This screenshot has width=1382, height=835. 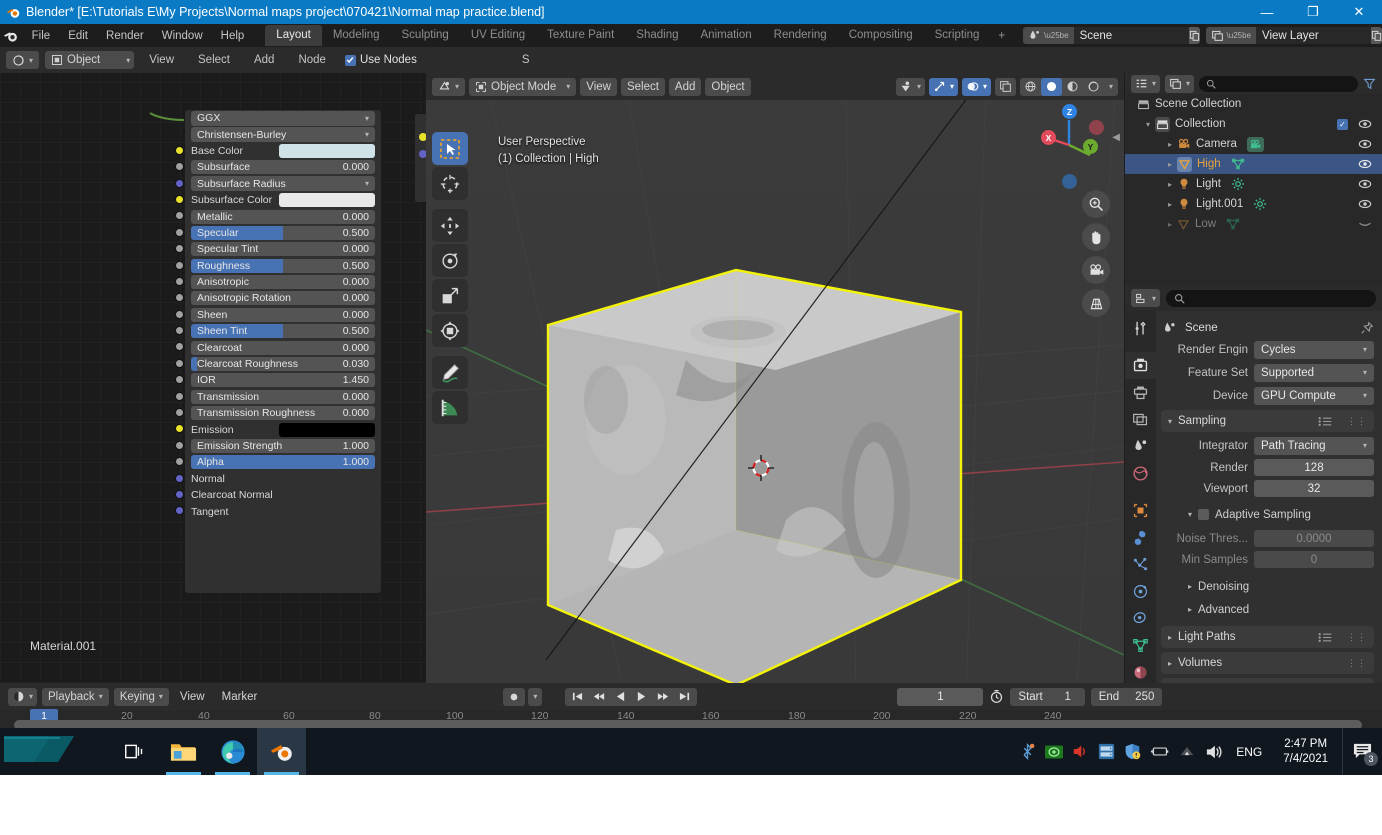 What do you see at coordinates (278, 233) in the screenshot?
I see `node-input-row: Specular 0.500` at bounding box center [278, 233].